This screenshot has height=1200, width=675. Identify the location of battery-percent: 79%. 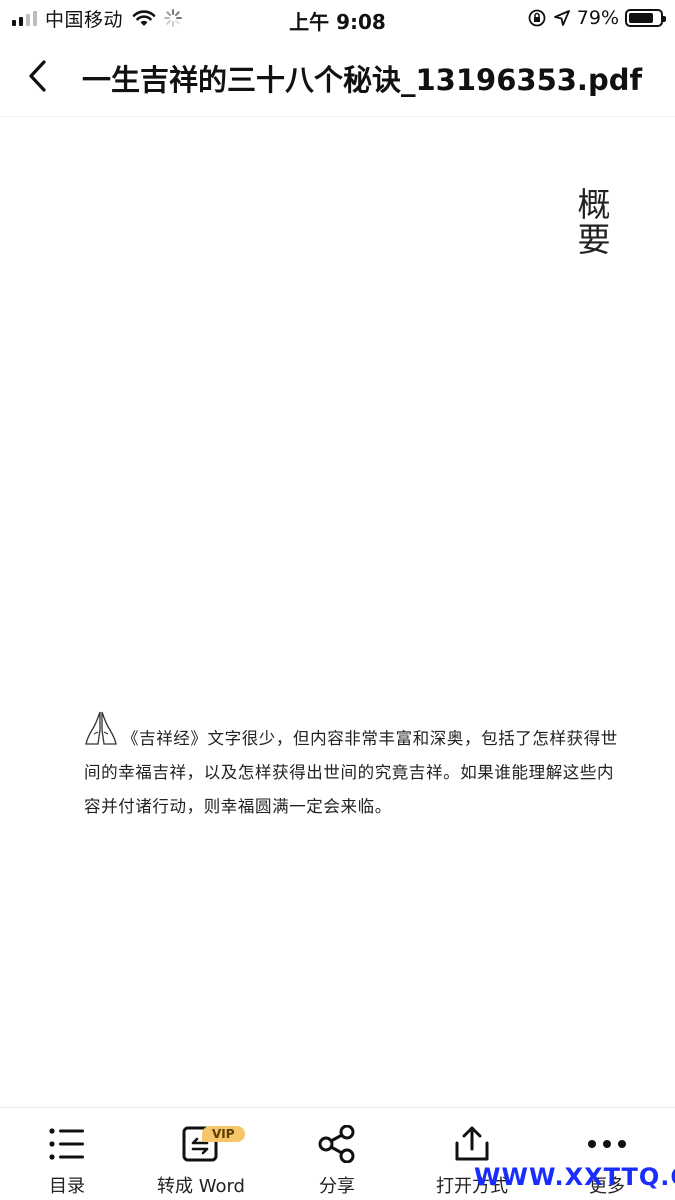
(597, 18).